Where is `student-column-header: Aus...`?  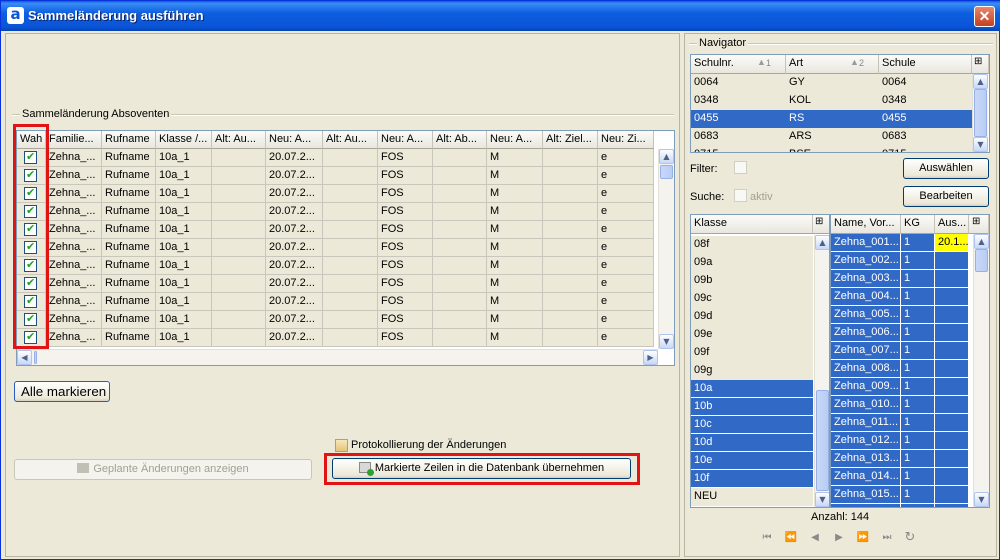
student-column-header: Aus... is located at coordinates (952, 224).